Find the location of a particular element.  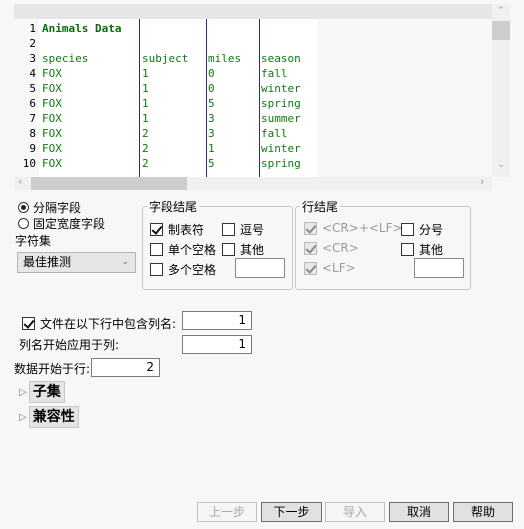

lf-checkbox: <LF> is located at coordinates (330, 268).